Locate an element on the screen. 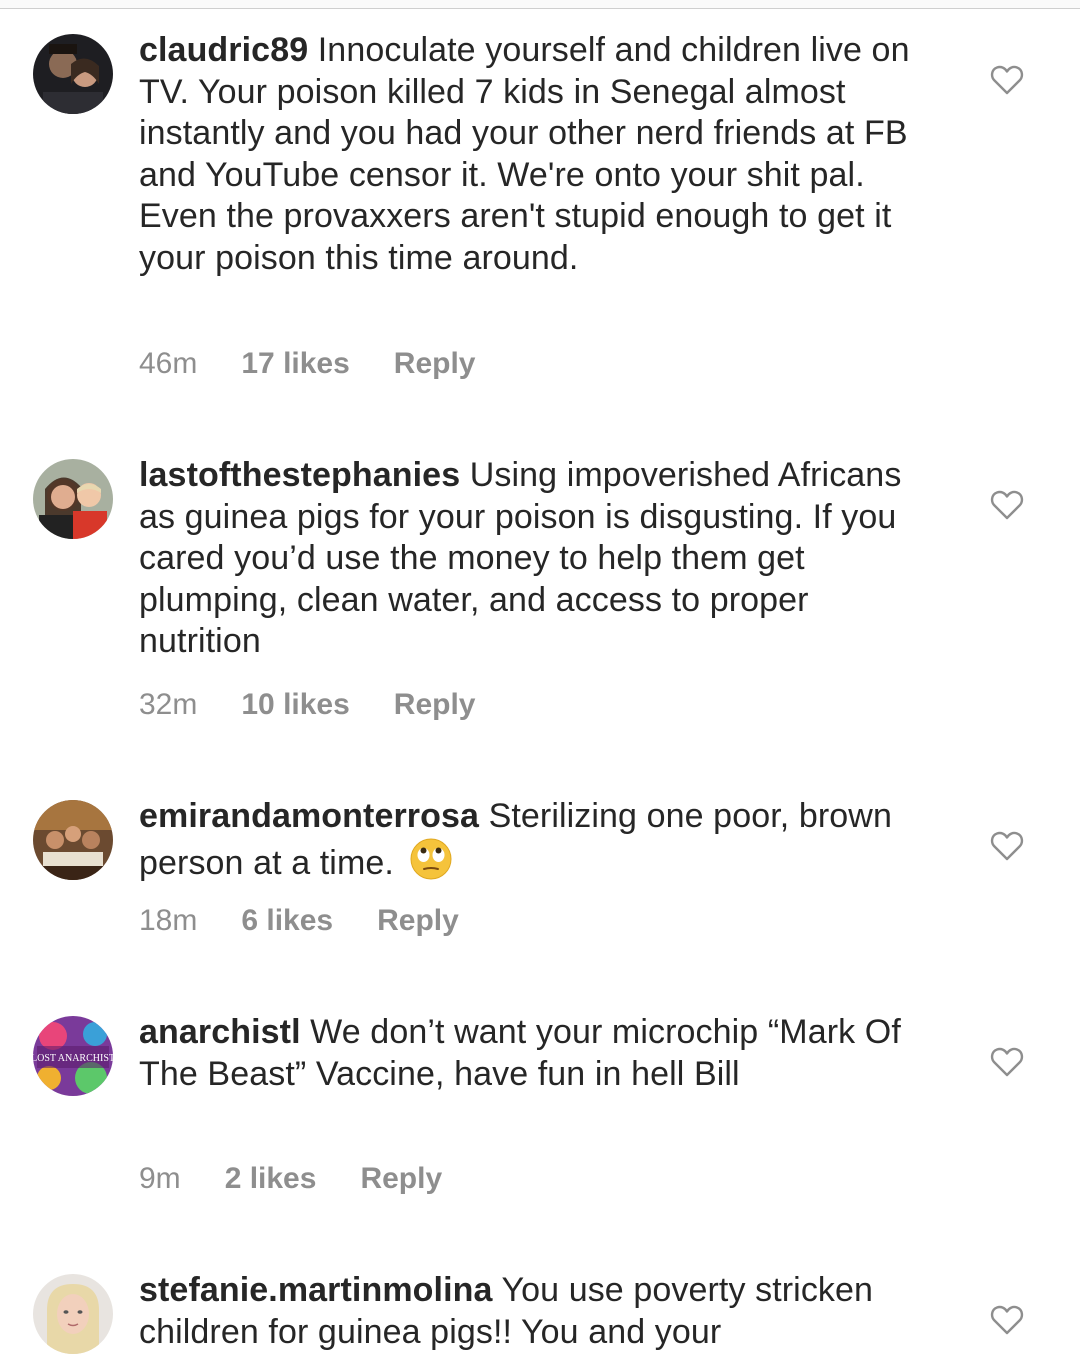 The image size is (1080, 1354). avatar-logo-text: LOST ANARCHIST is located at coordinates (73, 1058).